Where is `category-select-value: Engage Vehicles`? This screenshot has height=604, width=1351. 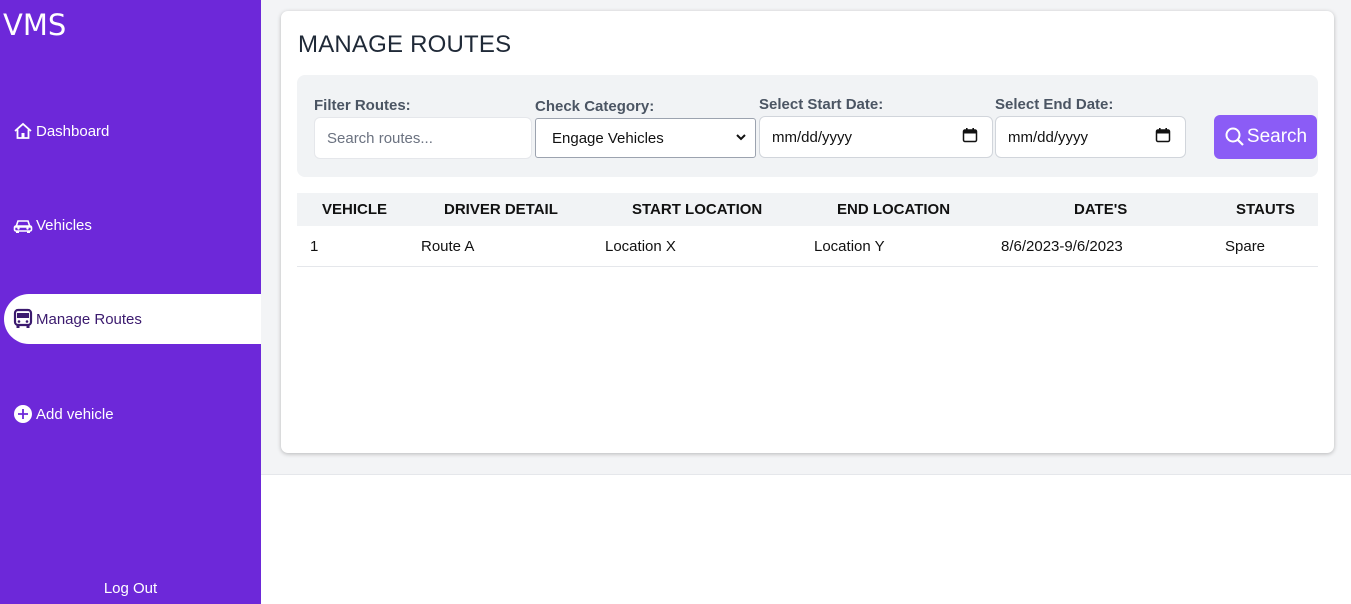 category-select-value: Engage Vehicles is located at coordinates (608, 138).